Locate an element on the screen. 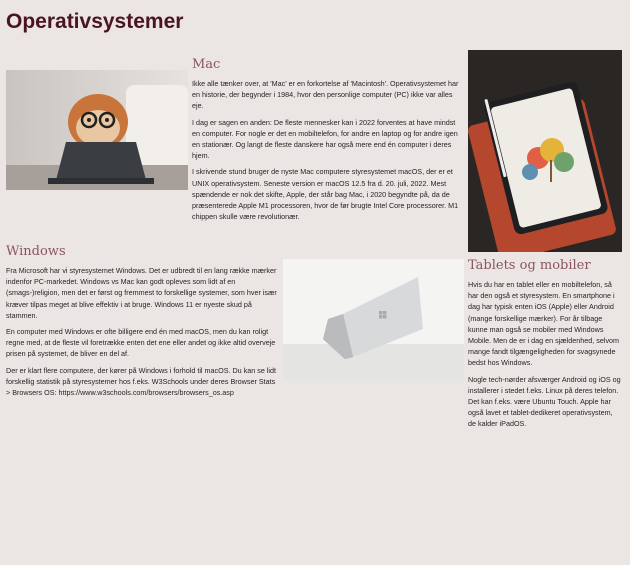  page-title: Operativsystemer is located at coordinates (95, 21).